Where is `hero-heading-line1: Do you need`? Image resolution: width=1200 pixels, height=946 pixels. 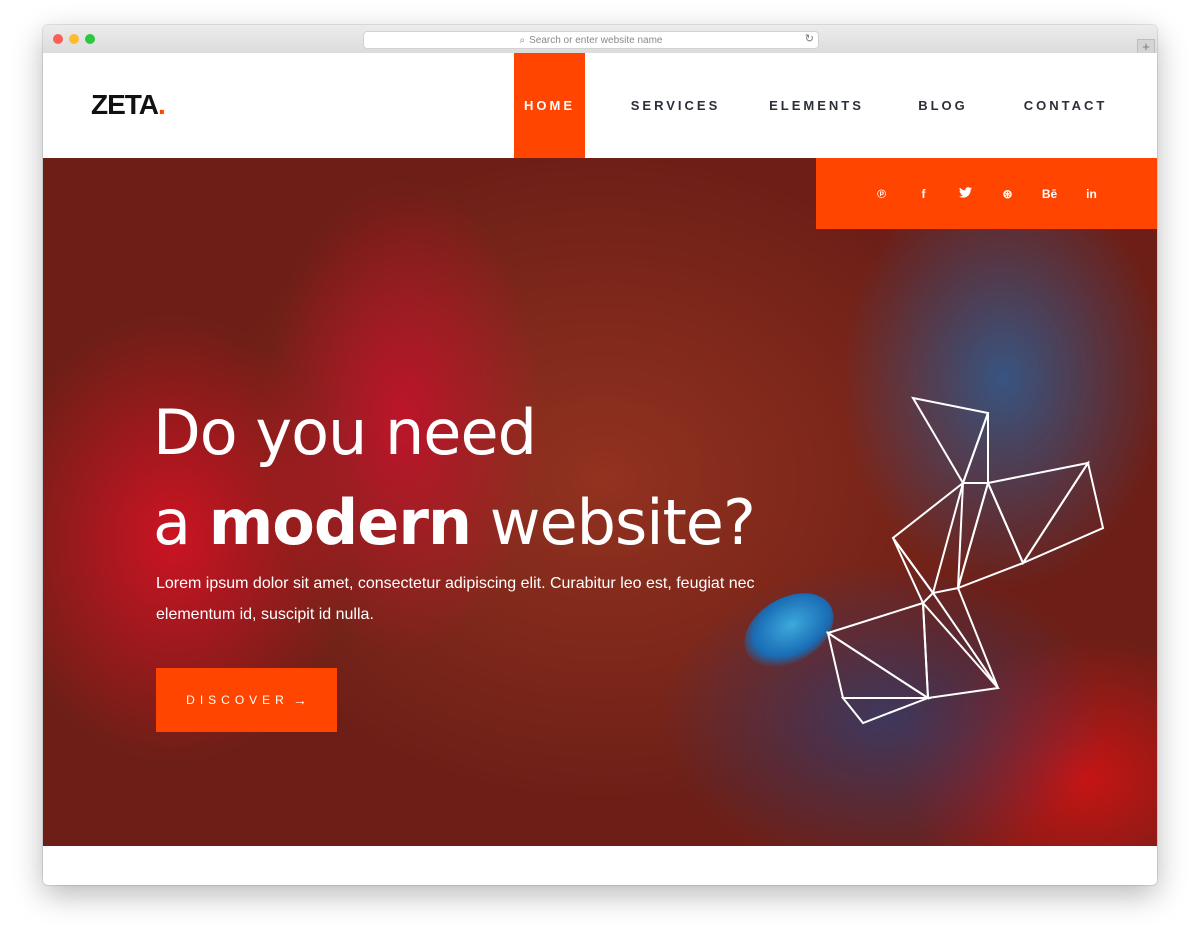 hero-heading-line1: Do you need is located at coordinates (345, 432).